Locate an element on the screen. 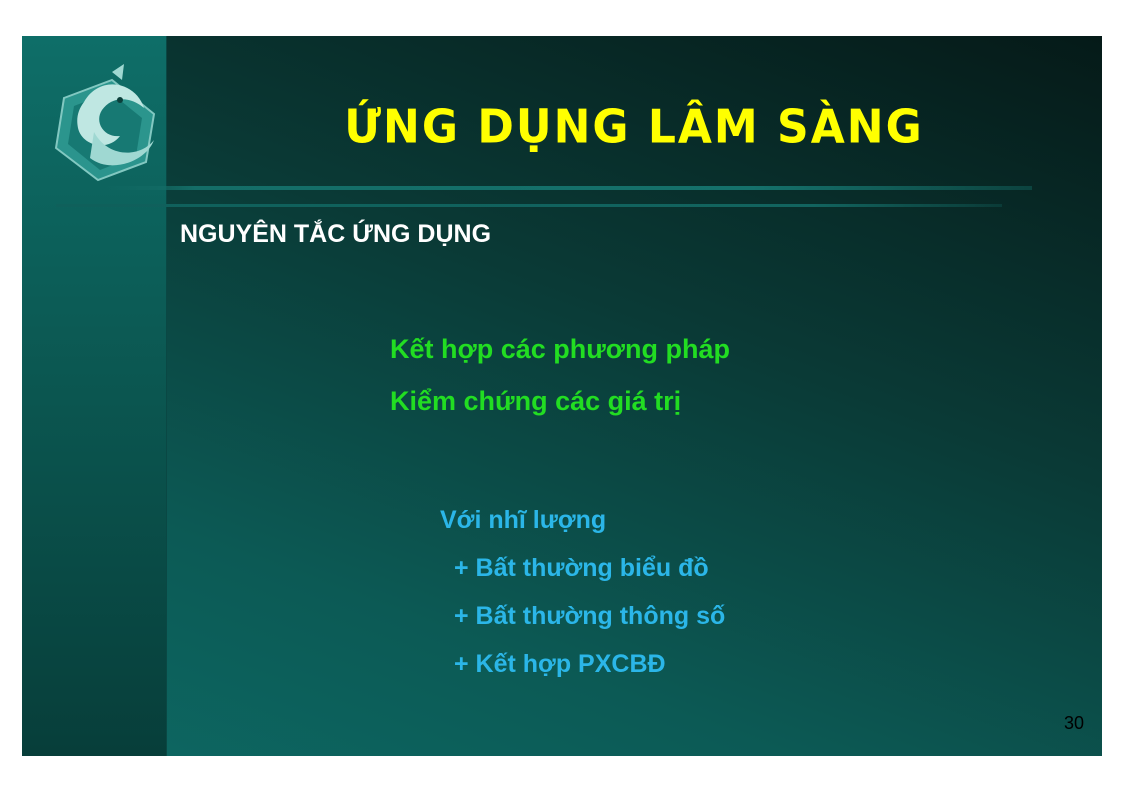  detail-item: + Bất thường thông số is located at coordinates (590, 616).